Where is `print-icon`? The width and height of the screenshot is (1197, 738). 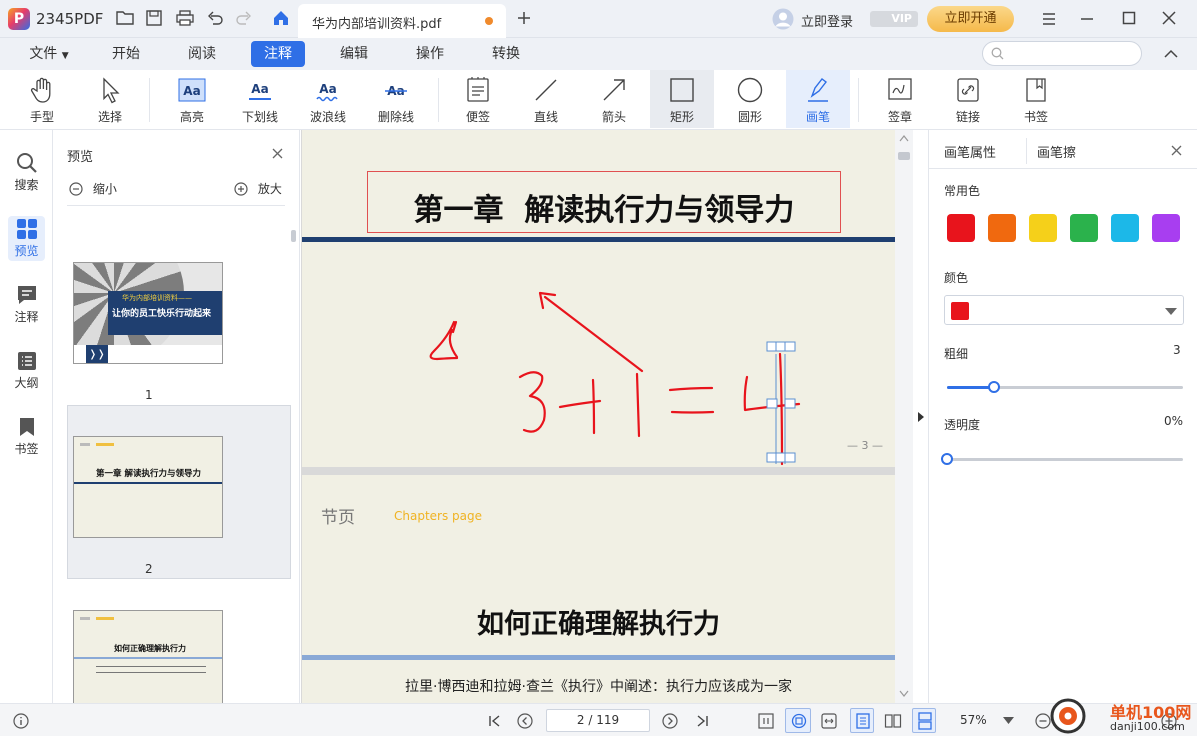
print-icon is located at coordinates (185, 18).